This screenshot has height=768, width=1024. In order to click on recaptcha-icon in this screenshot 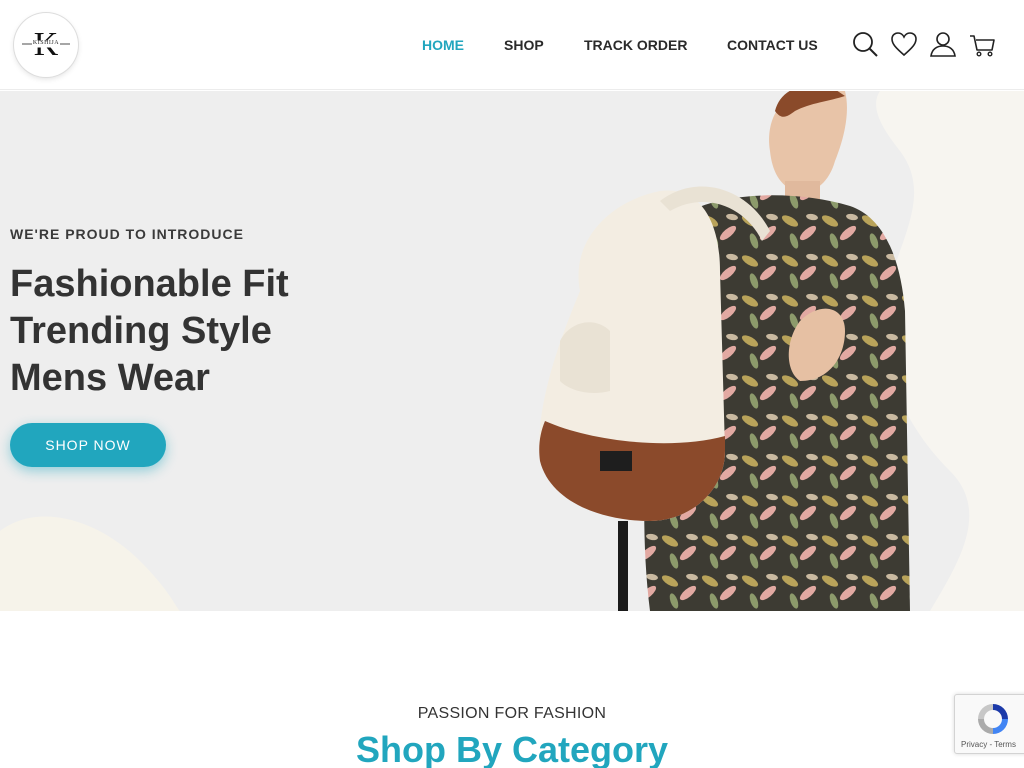, I will do `click(993, 719)`.